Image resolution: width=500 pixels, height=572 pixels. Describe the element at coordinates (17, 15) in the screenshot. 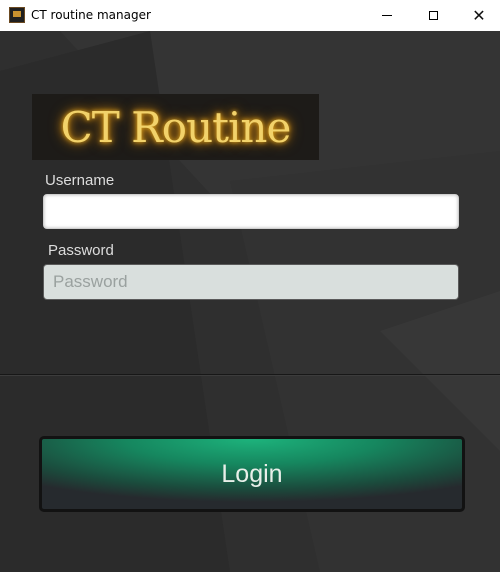

I see `app-icon` at that location.